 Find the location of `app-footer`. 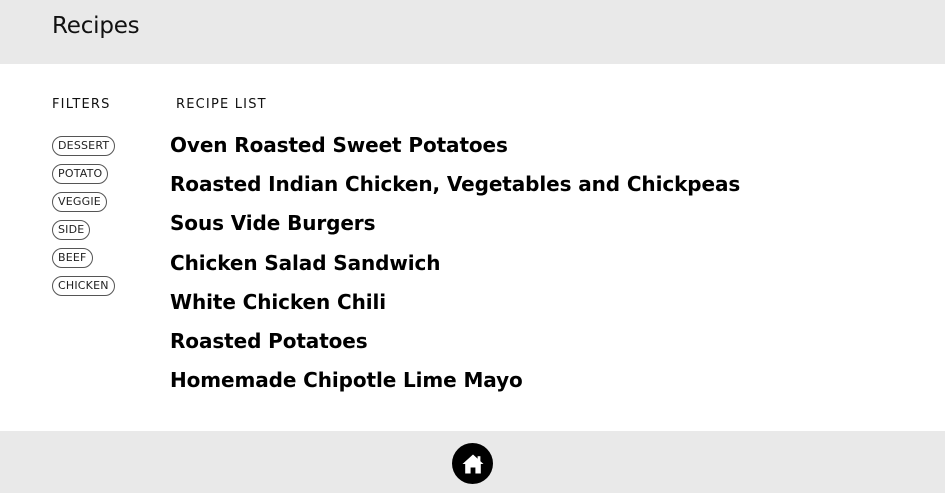

app-footer is located at coordinates (472, 462).